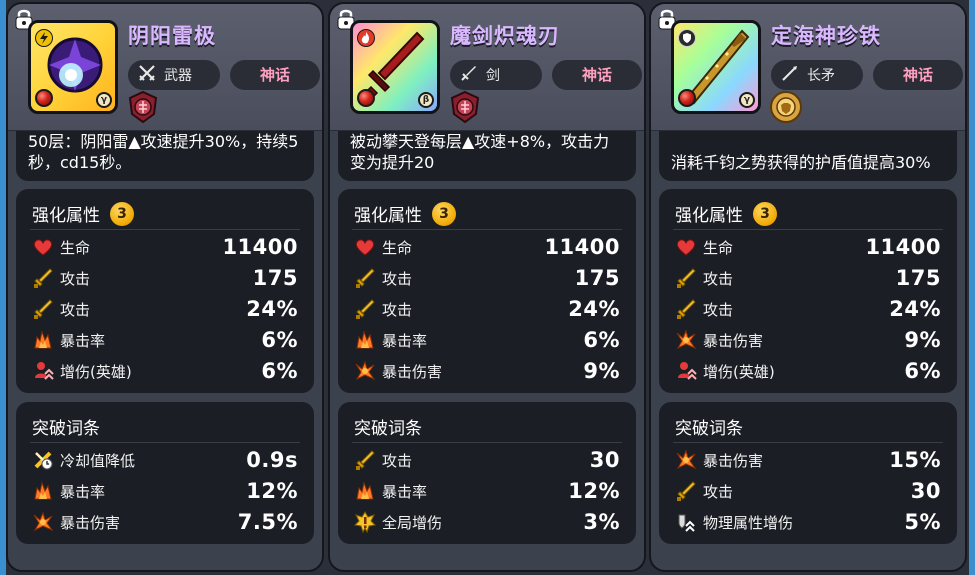  I want to click on breakthrough-title-text: 突破词条, so click(388, 429).